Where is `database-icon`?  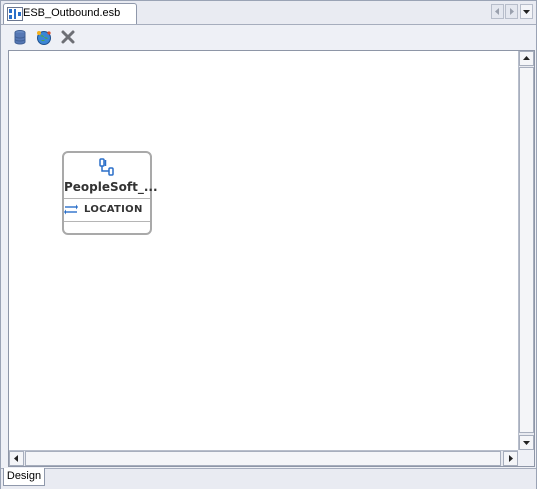
database-icon is located at coordinates (20, 37).